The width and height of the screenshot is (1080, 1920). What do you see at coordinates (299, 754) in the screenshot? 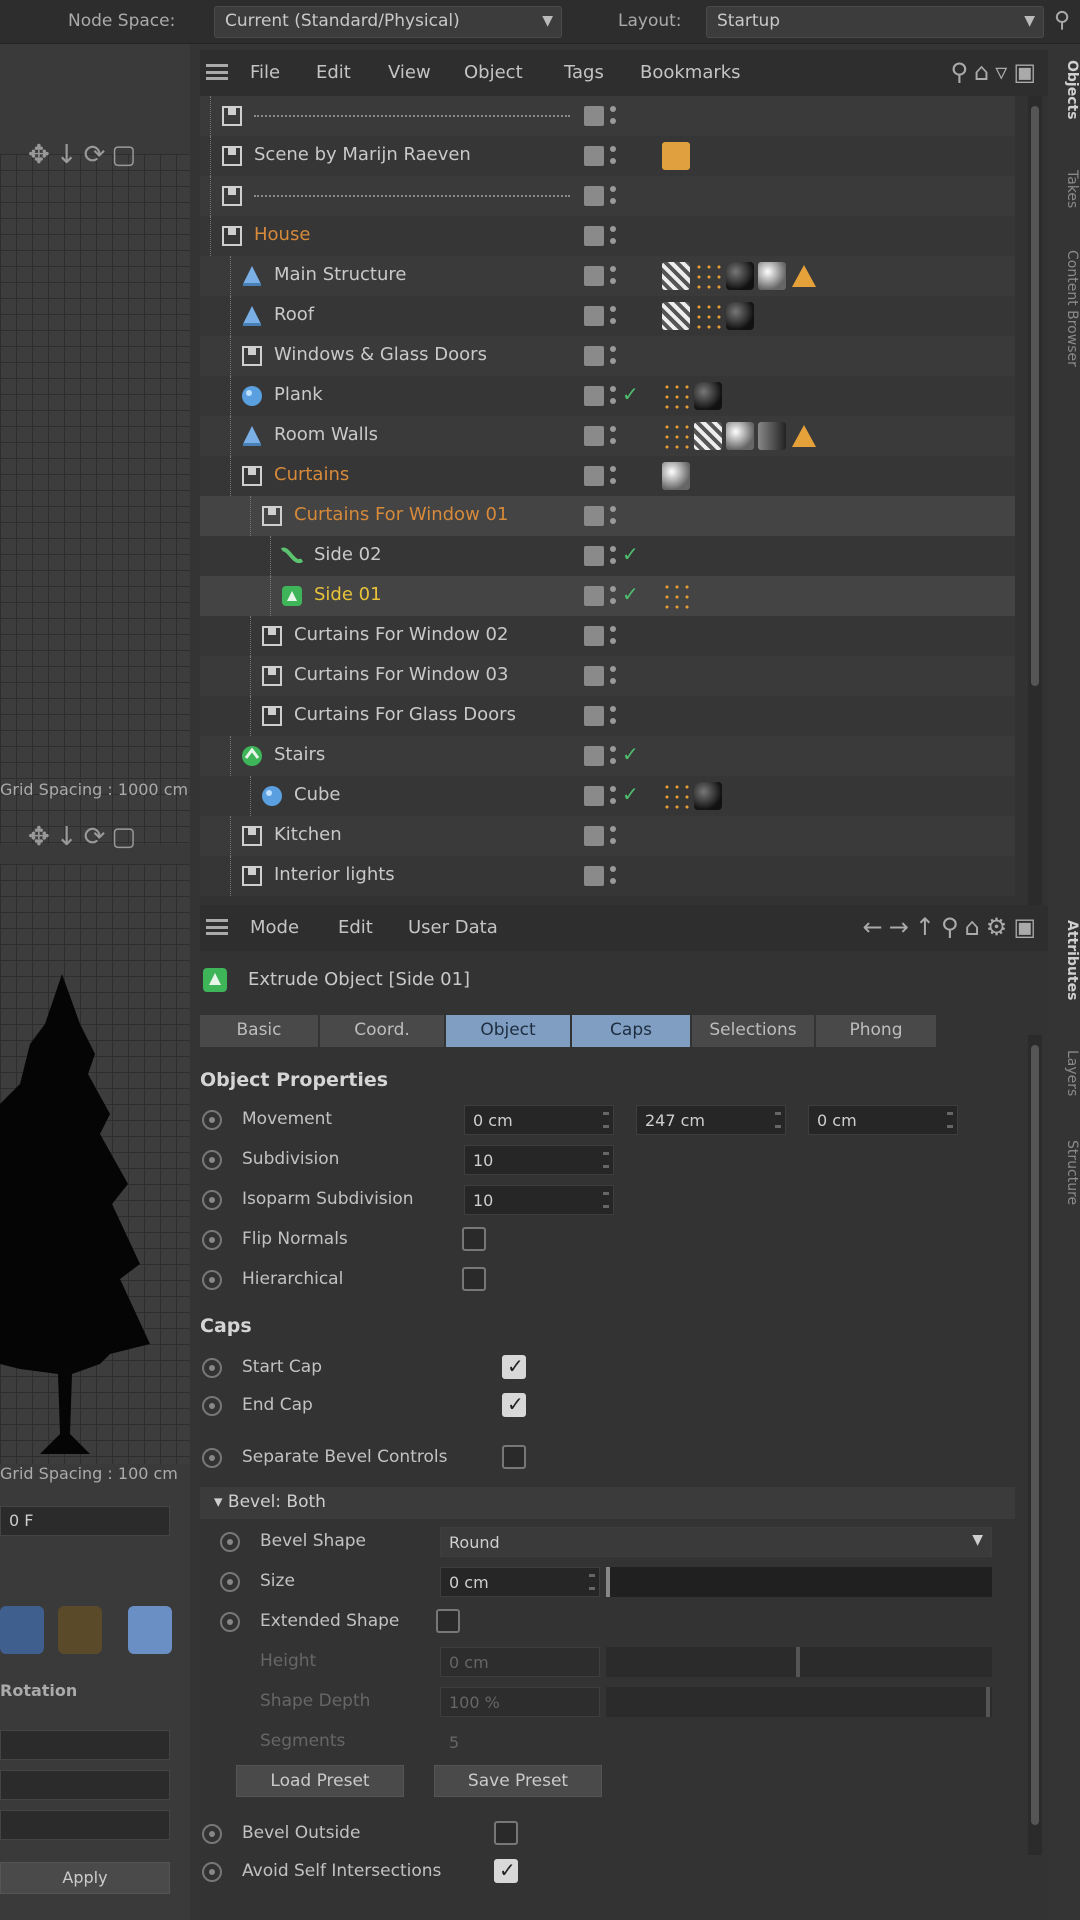
I see `object-name: Stairs` at bounding box center [299, 754].